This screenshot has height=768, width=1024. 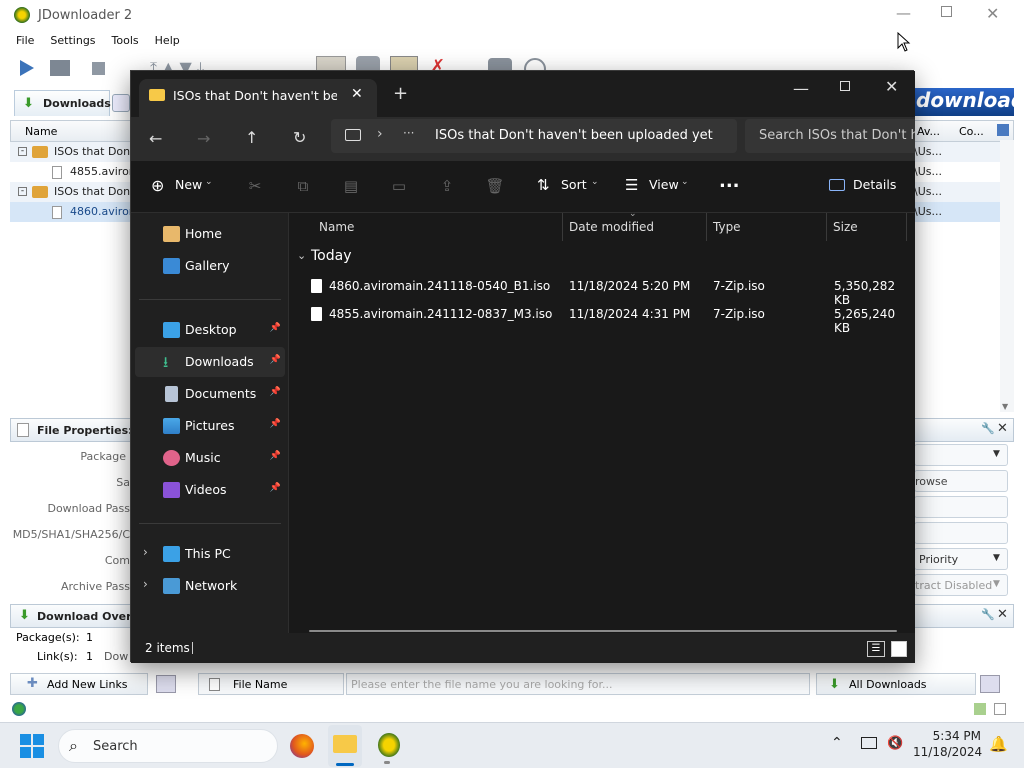 I want to click on select-all-icon, so click(x=166, y=684).